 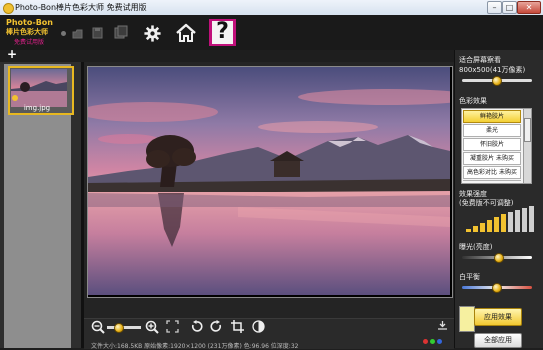 I want to click on effect-item: 鲜艳胶片, so click(x=492, y=116).